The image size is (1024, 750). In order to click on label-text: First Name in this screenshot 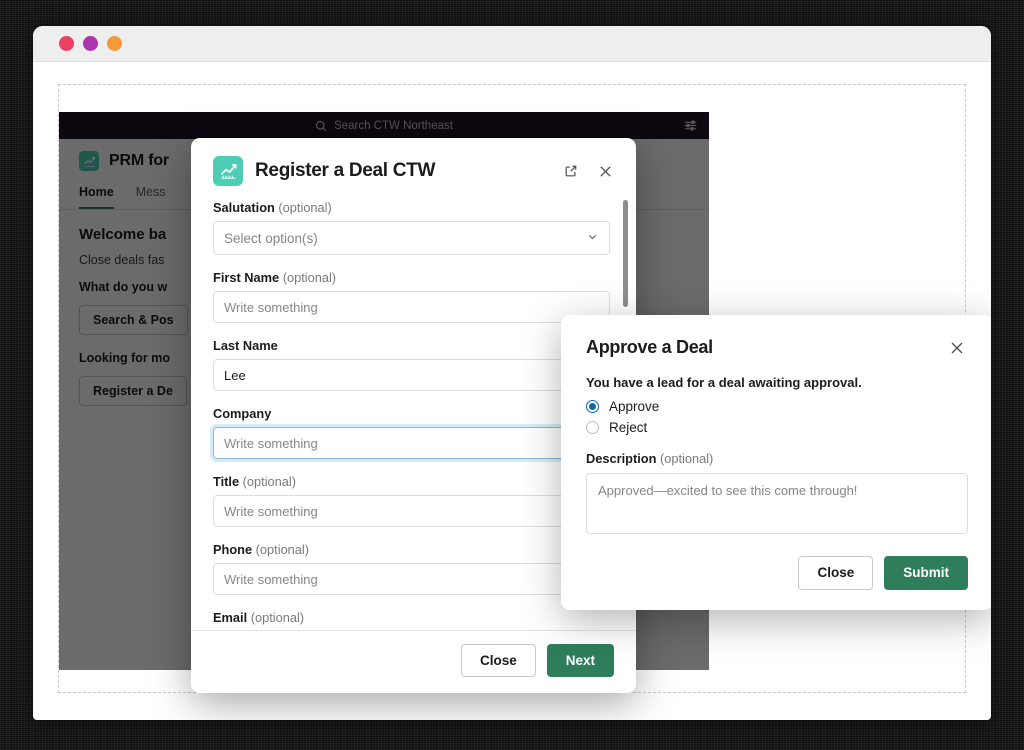, I will do `click(246, 277)`.